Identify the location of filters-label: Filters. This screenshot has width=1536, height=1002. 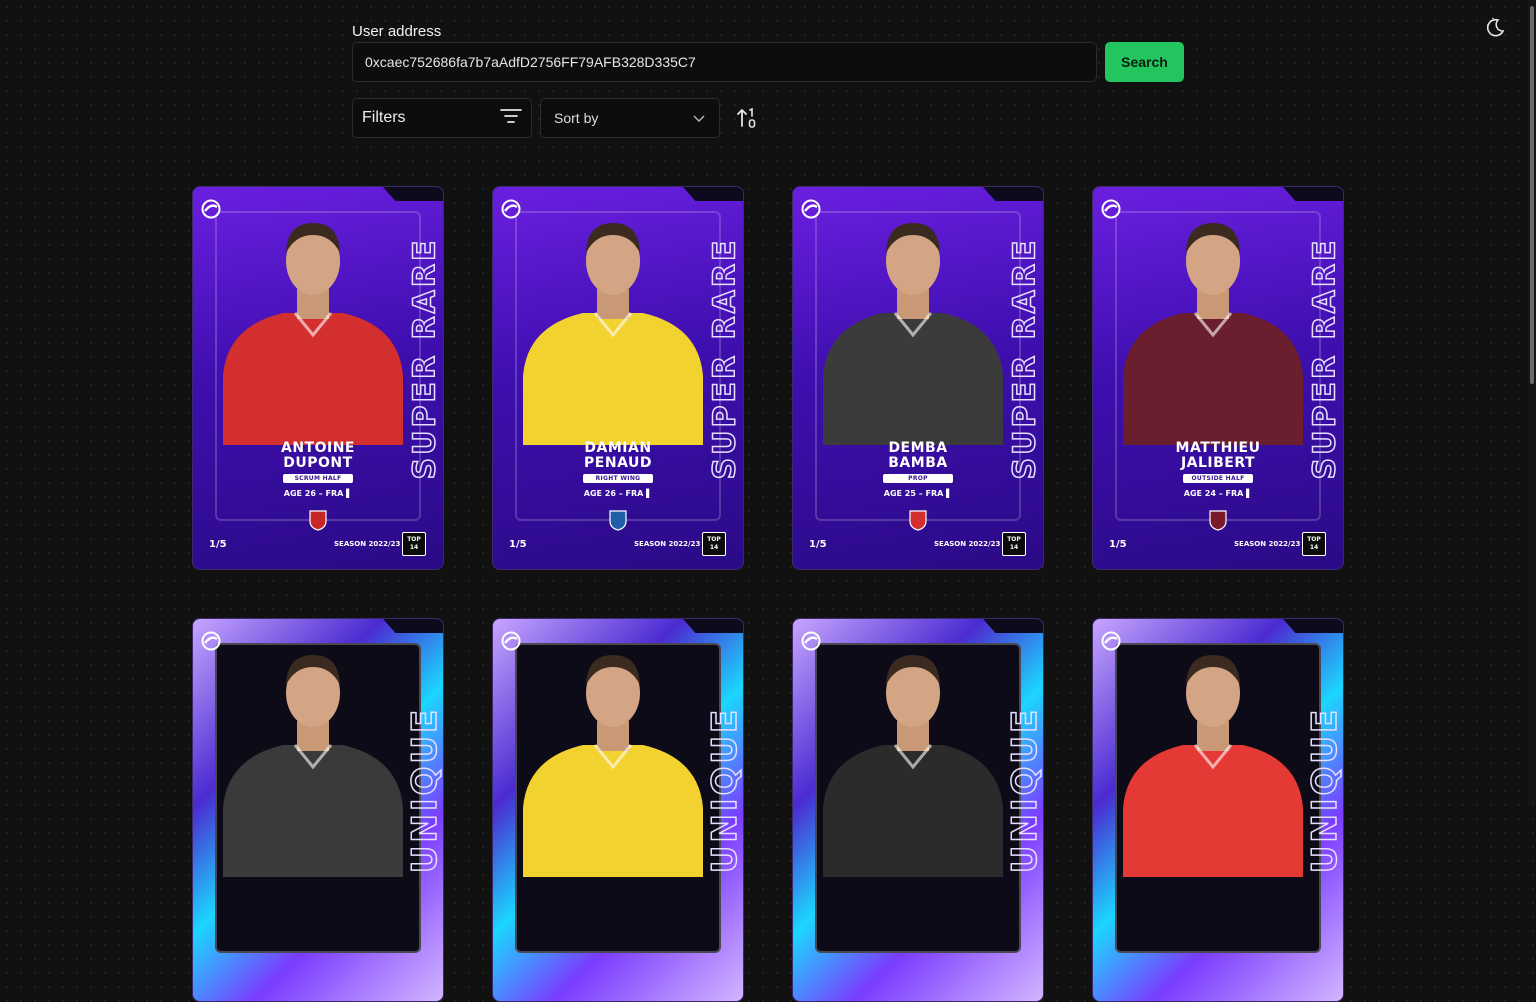
(384, 117).